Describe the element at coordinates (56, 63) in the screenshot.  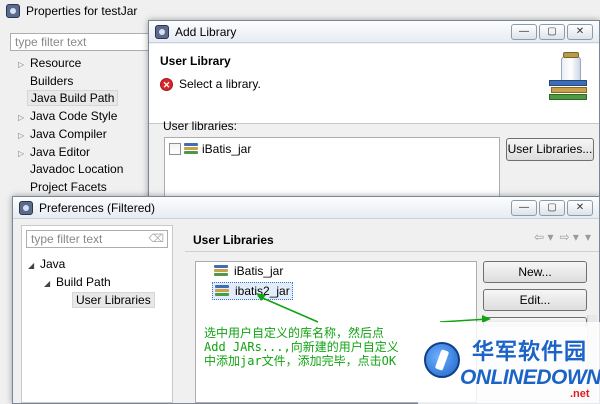
I see `tree-item-label: Resource` at that location.